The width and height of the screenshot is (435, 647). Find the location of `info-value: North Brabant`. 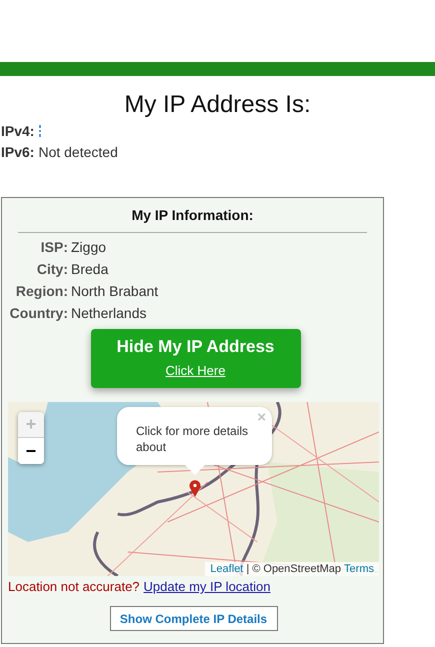

info-value: North Brabant is located at coordinates (115, 291).